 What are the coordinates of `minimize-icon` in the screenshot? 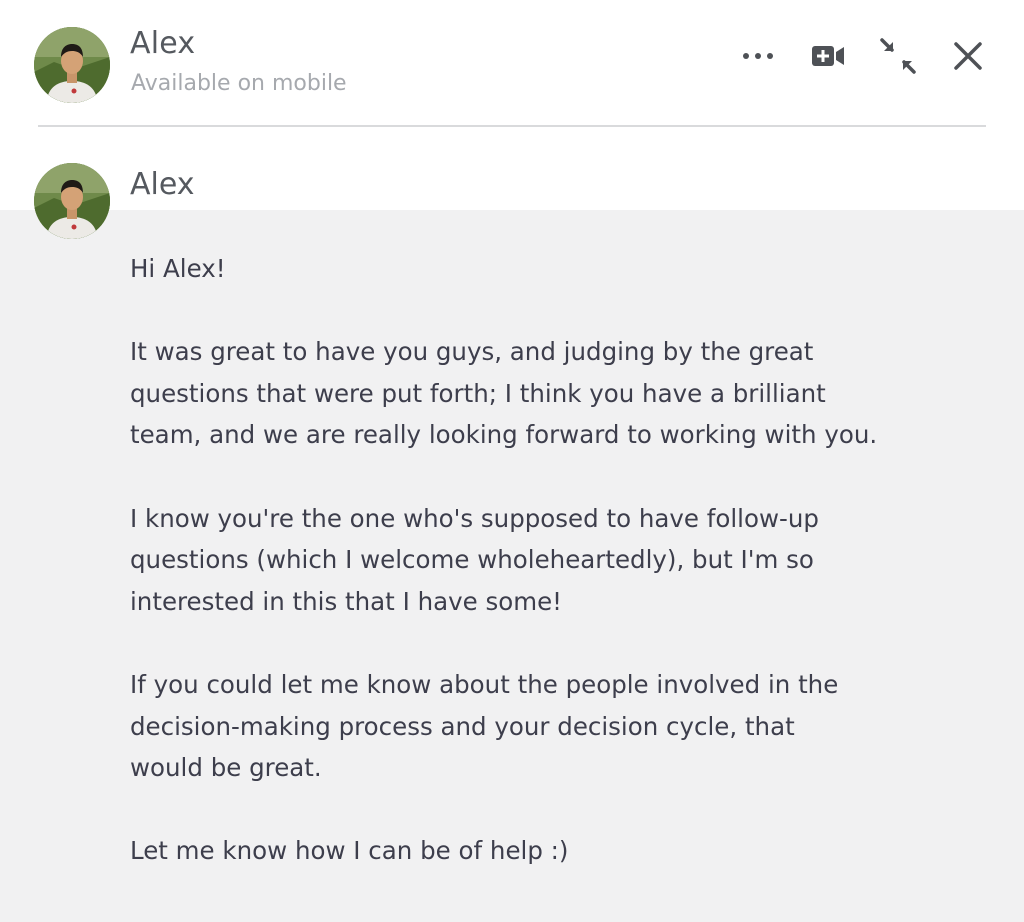 It's located at (898, 56).